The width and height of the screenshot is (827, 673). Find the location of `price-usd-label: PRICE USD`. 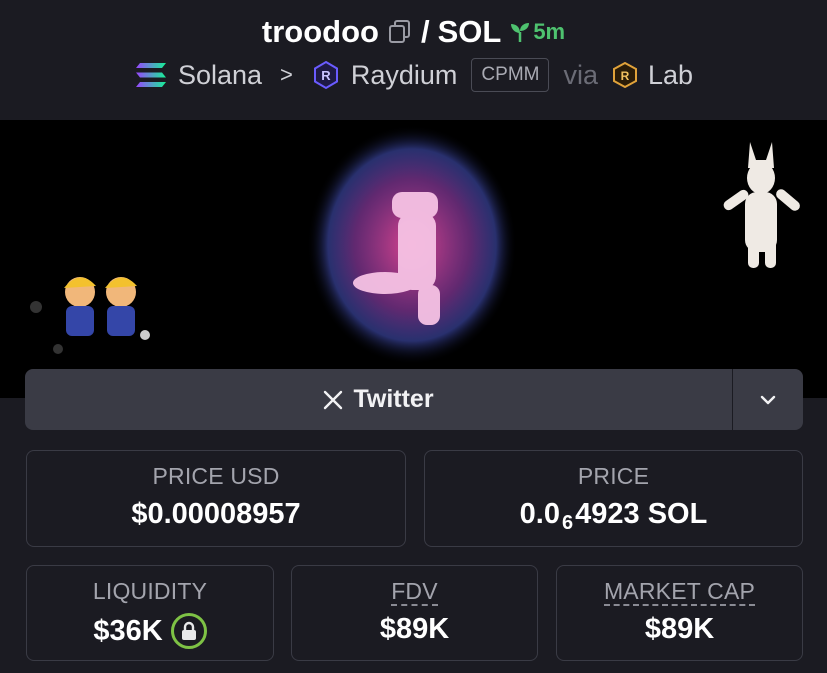

price-usd-label: PRICE USD is located at coordinates (216, 476).